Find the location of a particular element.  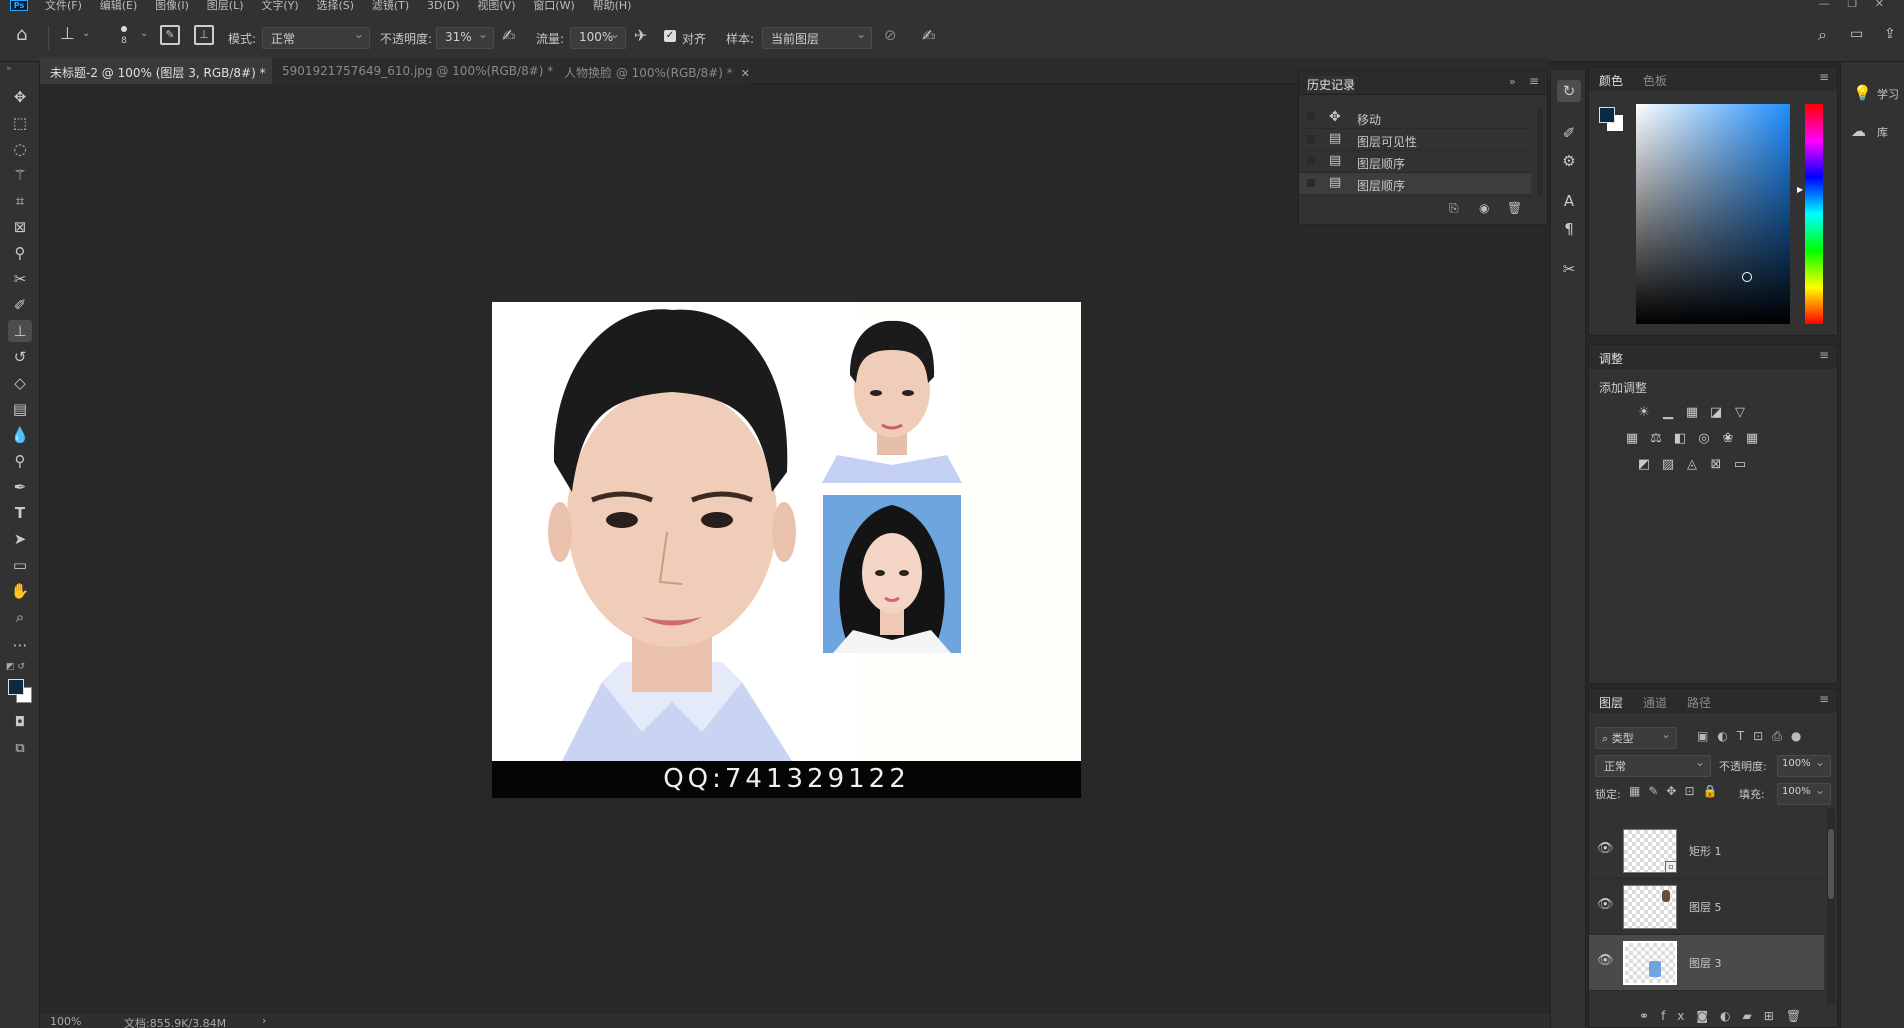

layer-name: 图层 5 is located at coordinates (1705, 907).